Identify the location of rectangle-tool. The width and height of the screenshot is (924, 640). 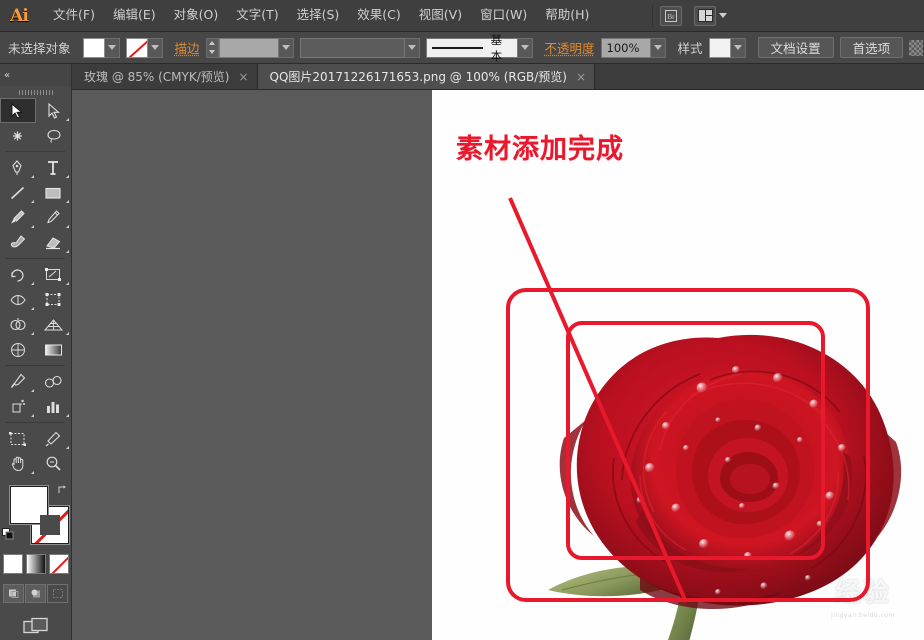
(54, 192).